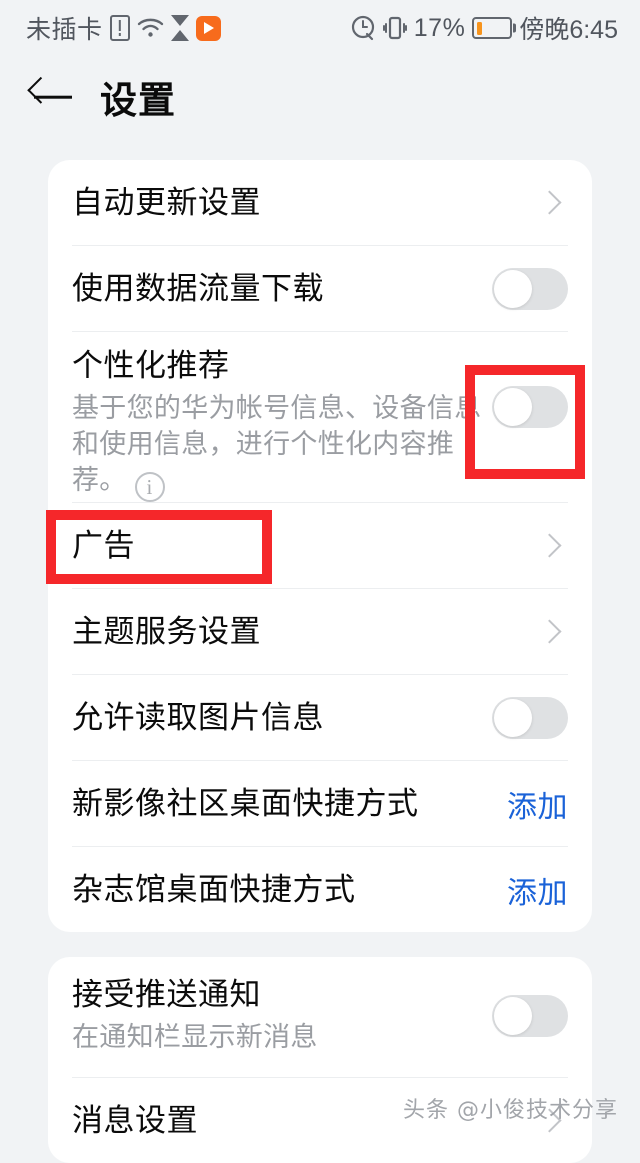 Image resolution: width=640 pixels, height=1163 pixels. Describe the element at coordinates (245, 803) in the screenshot. I see `row-title: 新影像社区桌面快捷方式` at that location.